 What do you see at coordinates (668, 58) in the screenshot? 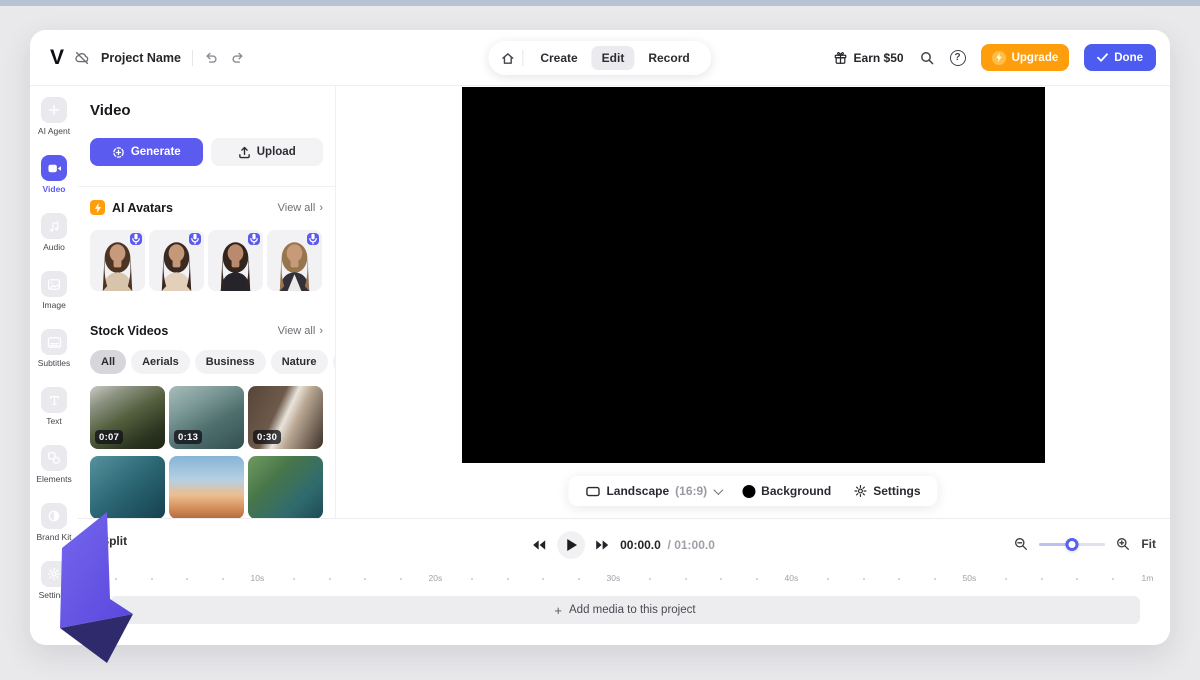
I see `nav-tab-record: Record` at bounding box center [668, 58].